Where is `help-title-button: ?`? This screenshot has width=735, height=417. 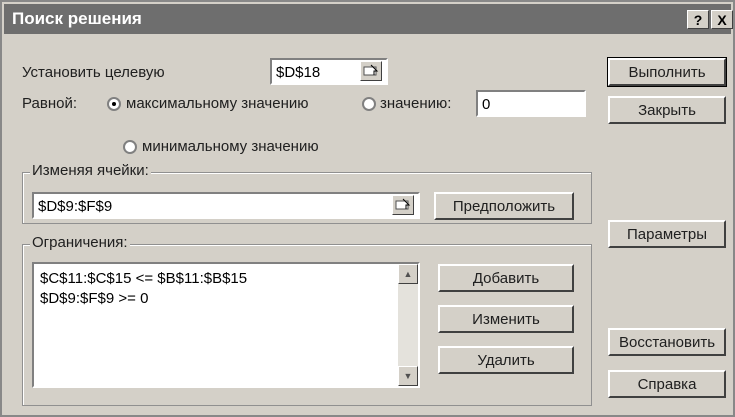
help-title-button: ? is located at coordinates (698, 19).